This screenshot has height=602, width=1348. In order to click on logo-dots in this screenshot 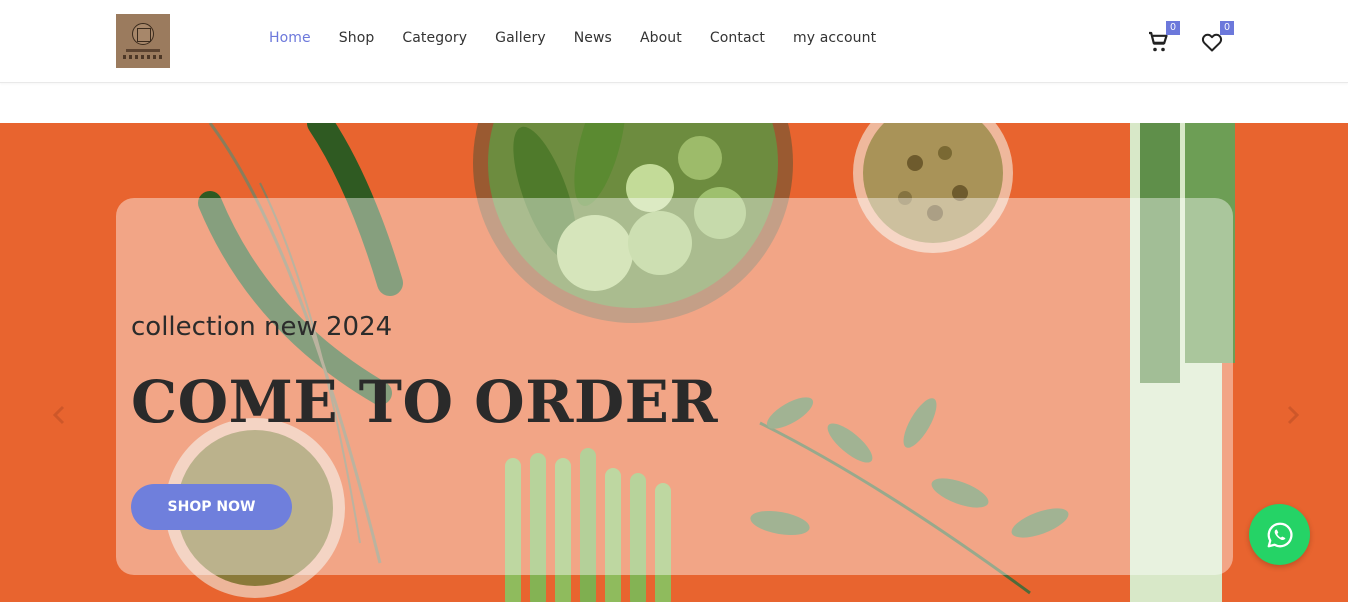, I will do `click(143, 57)`.